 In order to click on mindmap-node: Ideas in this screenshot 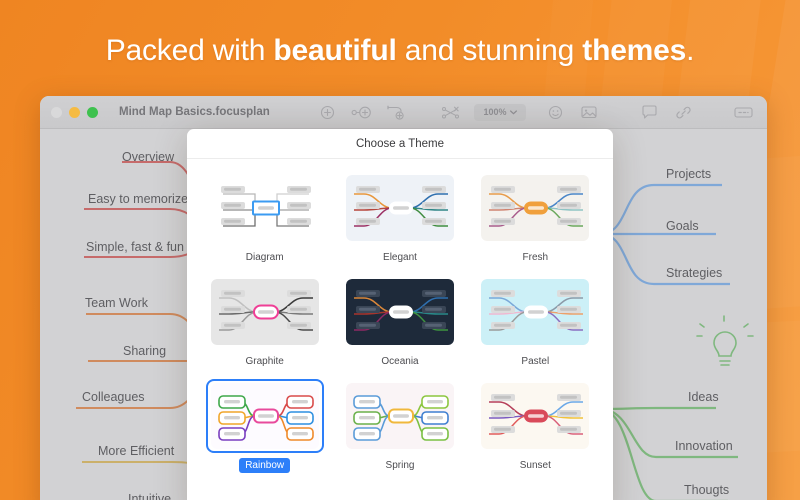, I will do `click(703, 397)`.